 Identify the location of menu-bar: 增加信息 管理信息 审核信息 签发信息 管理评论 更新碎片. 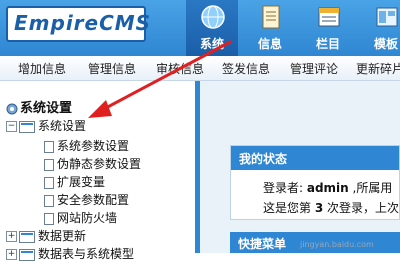
(200, 68).